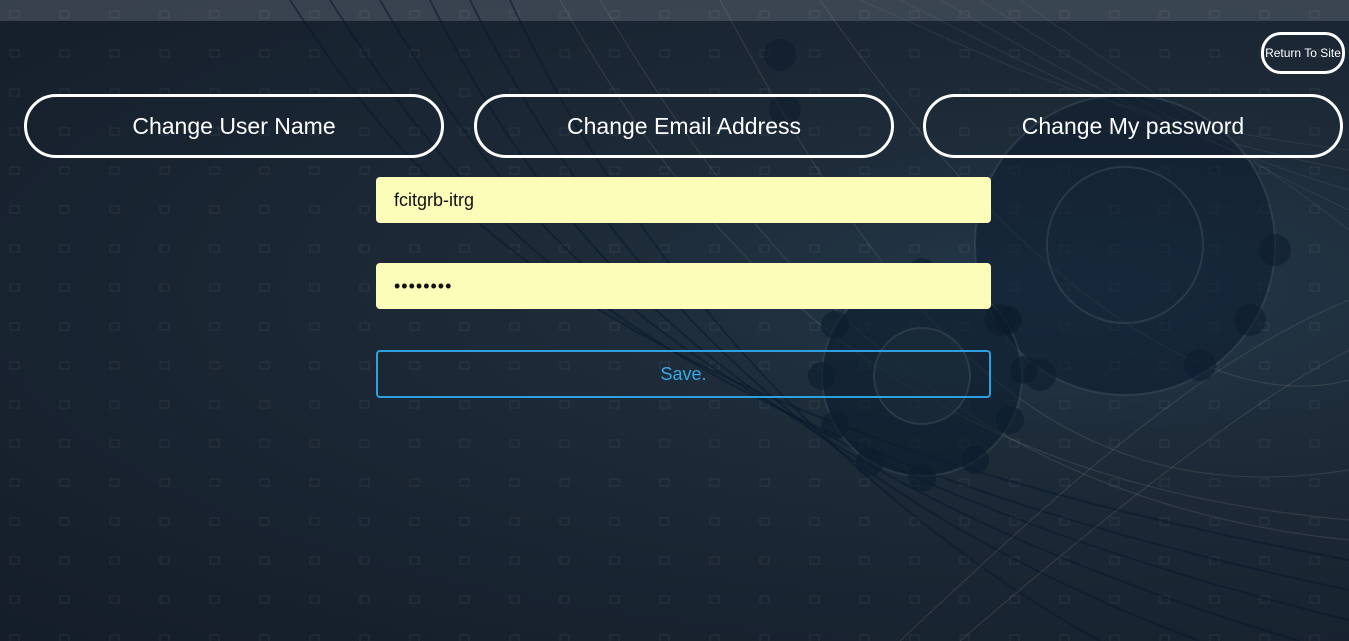  Describe the element at coordinates (683, 374) in the screenshot. I see `save-button: Save.` at that location.